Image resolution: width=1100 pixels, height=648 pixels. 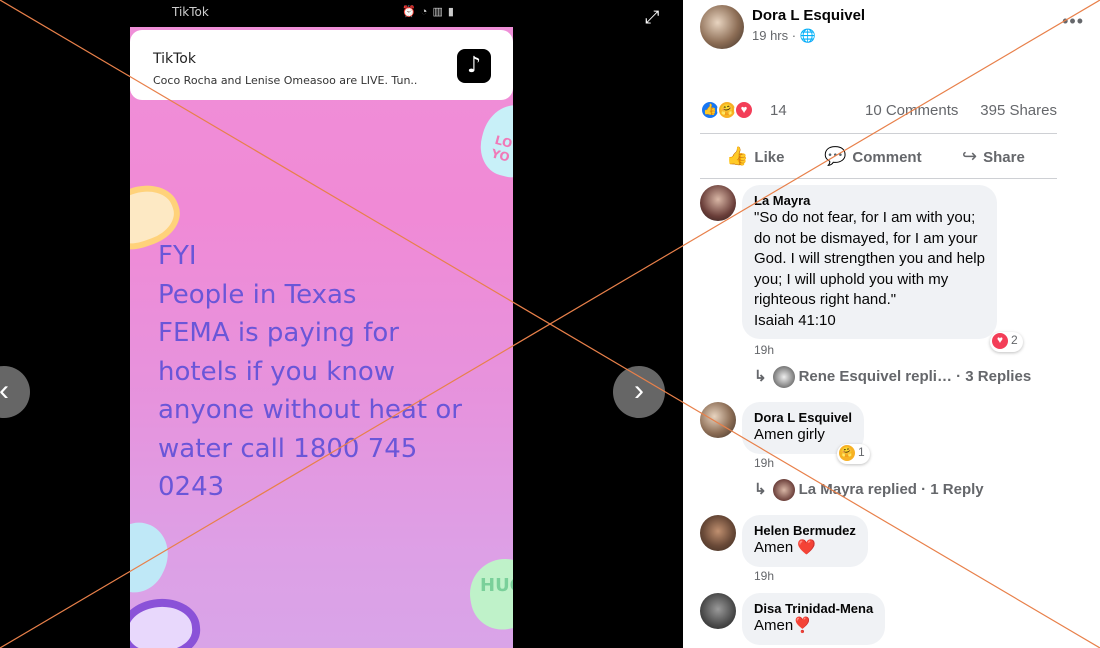 I want to click on tiktok-logo-icon: ♪, so click(x=474, y=66).